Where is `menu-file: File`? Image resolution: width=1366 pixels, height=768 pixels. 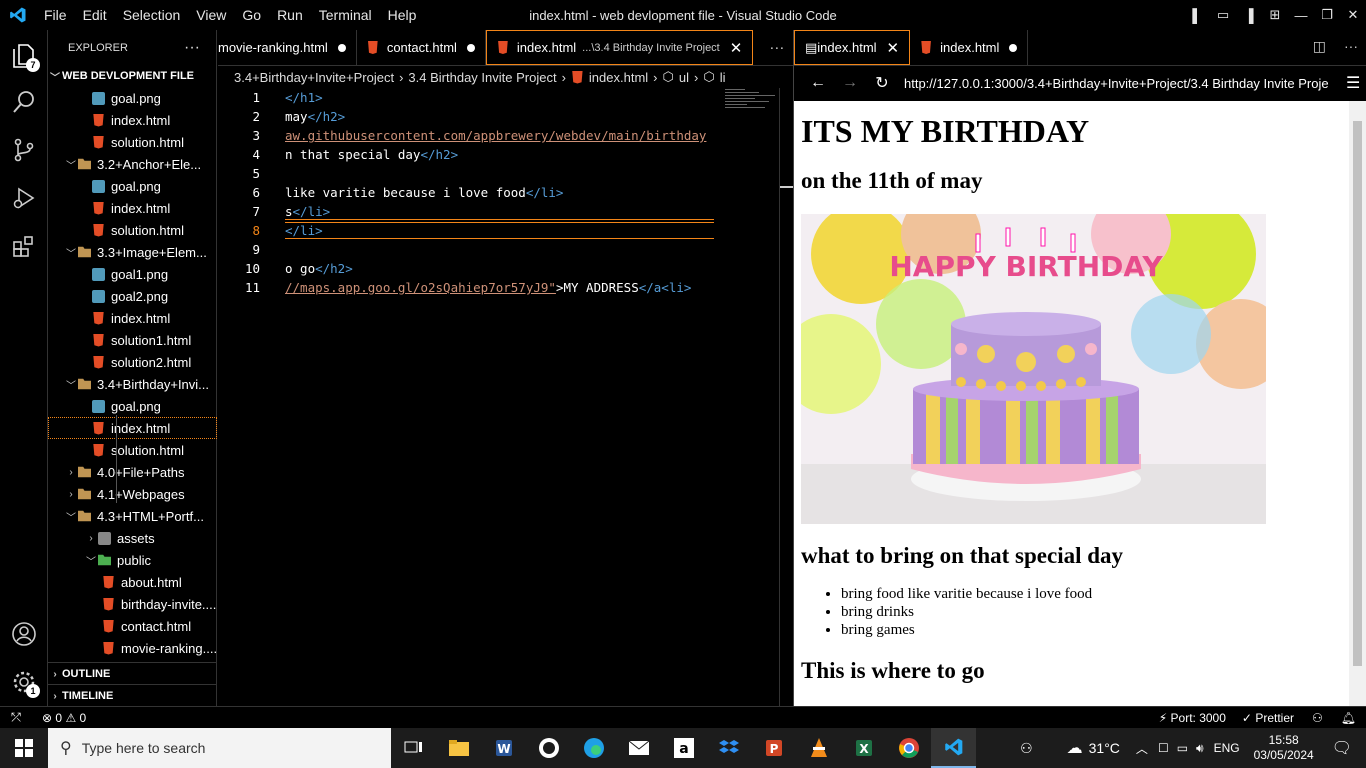 menu-file: File is located at coordinates (55, 15).